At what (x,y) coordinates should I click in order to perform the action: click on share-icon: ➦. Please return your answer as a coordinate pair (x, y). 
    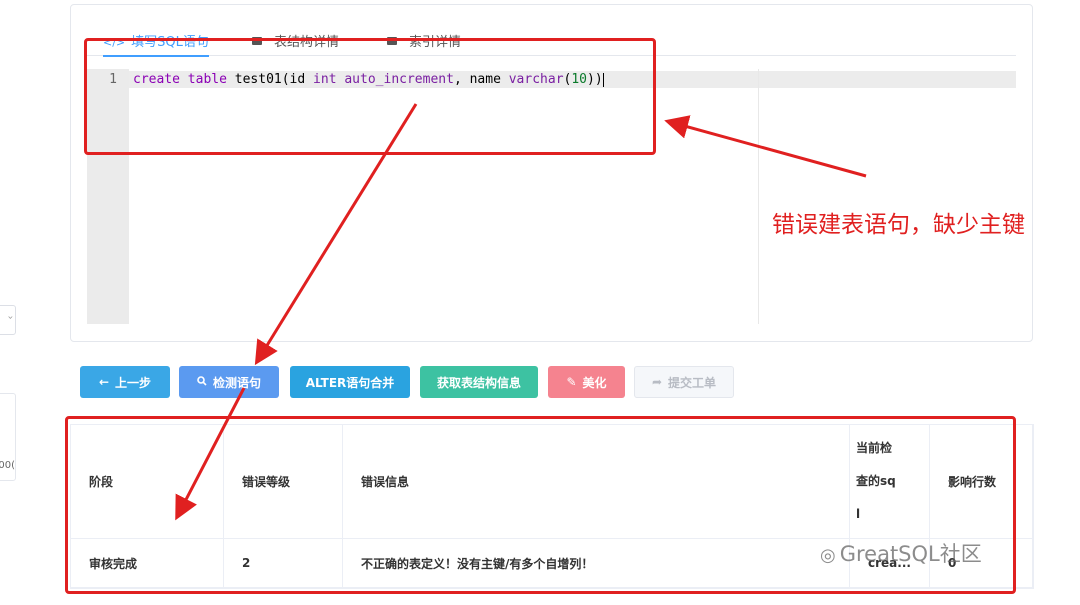
    Looking at the image, I should click on (657, 382).